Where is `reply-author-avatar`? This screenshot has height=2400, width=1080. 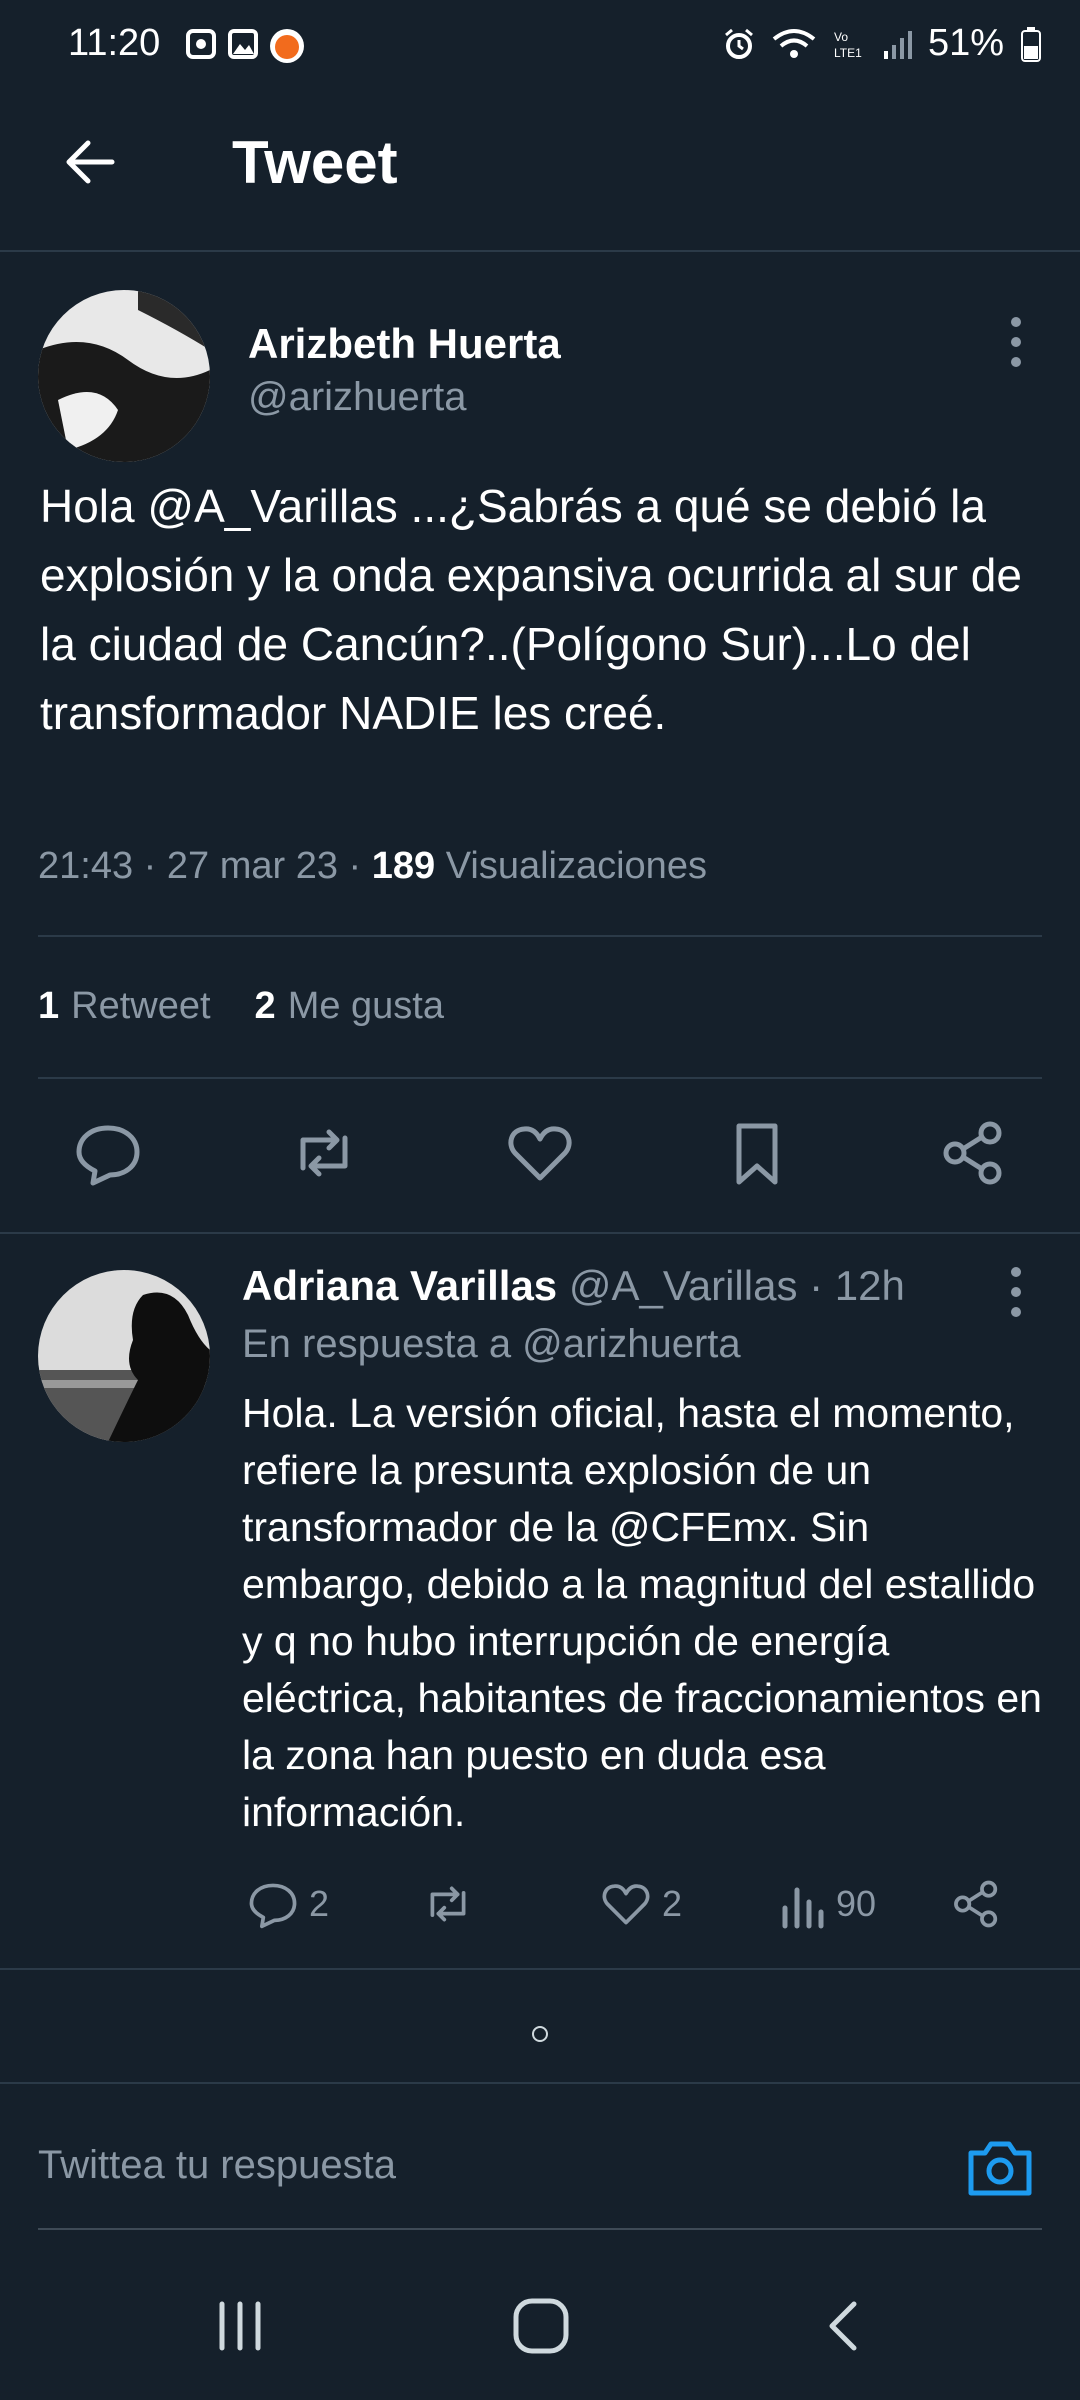
reply-author-avatar is located at coordinates (124, 1356).